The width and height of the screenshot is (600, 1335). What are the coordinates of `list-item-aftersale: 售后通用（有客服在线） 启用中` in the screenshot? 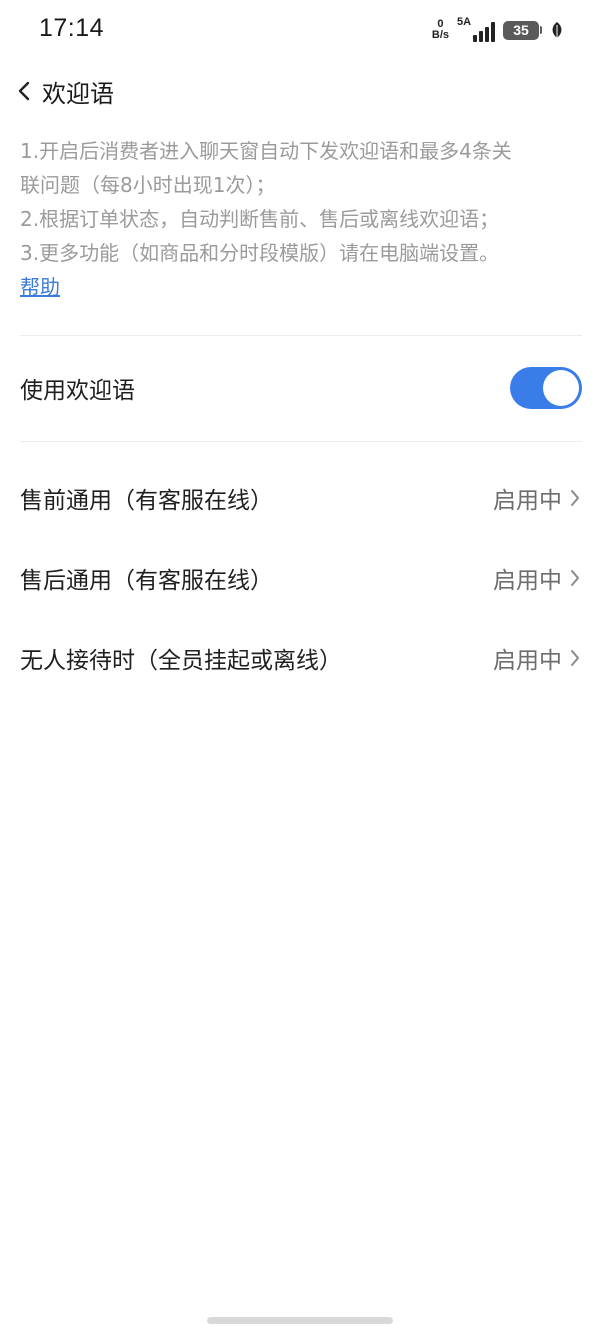 It's located at (301, 578).